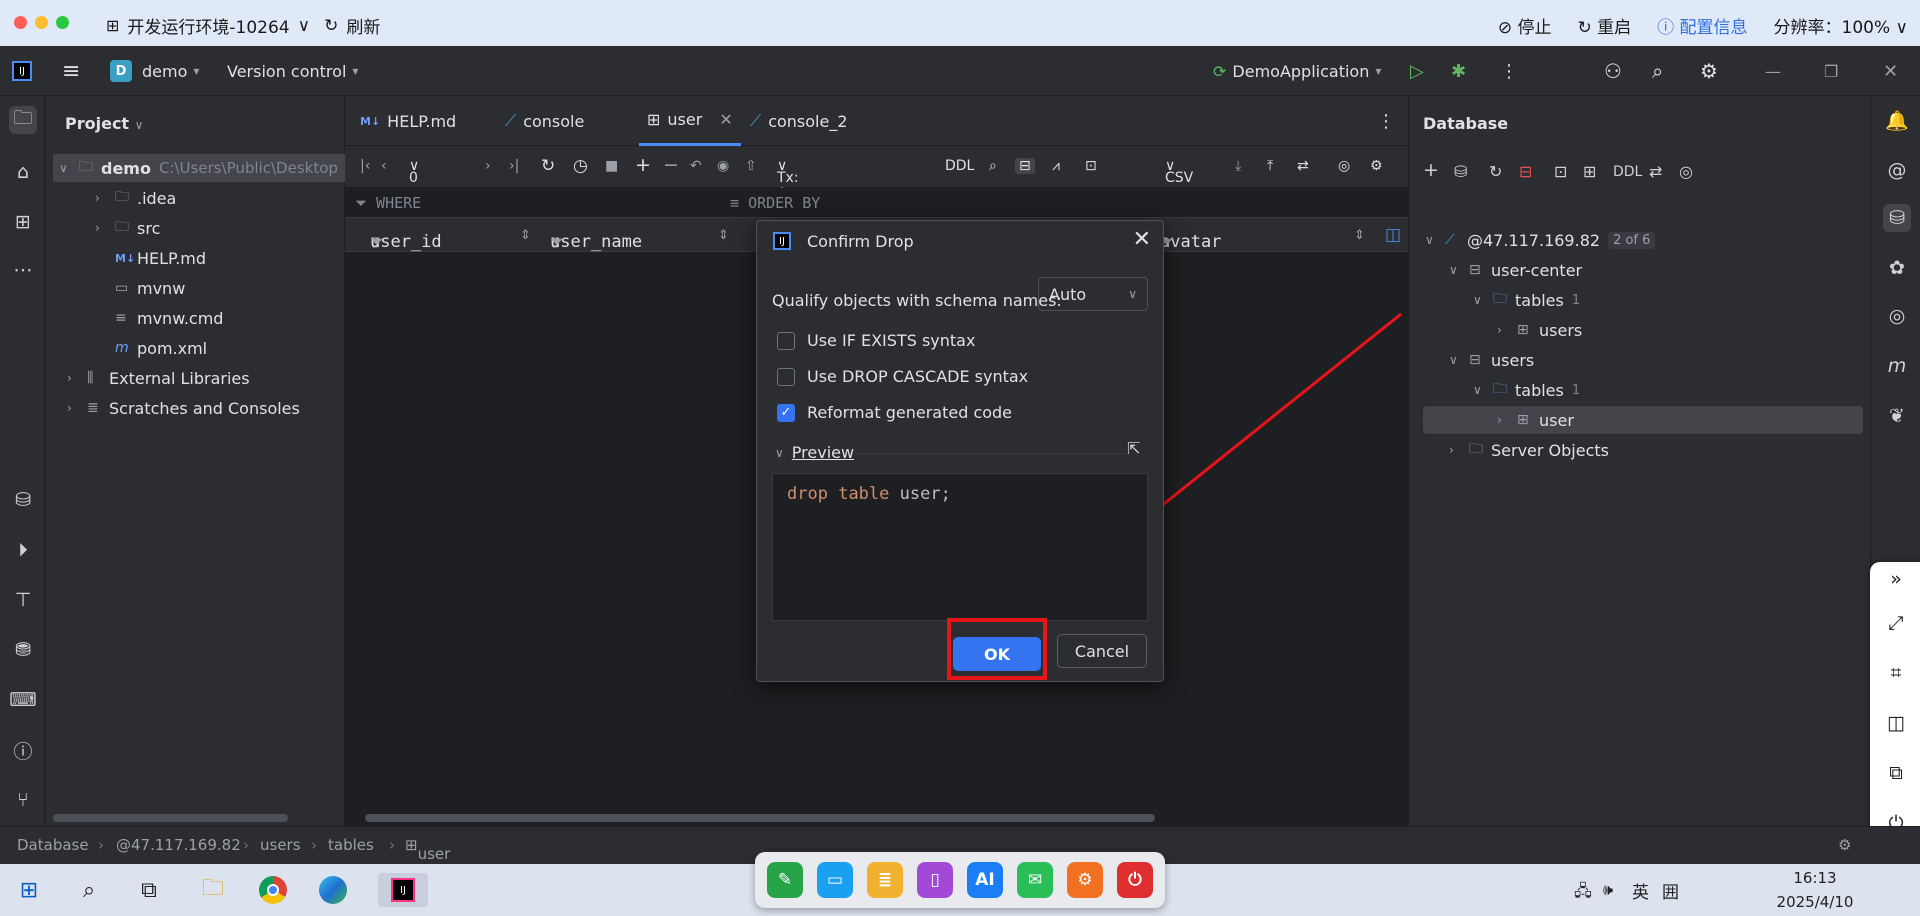 The height and width of the screenshot is (916, 1920). What do you see at coordinates (292, 71) in the screenshot?
I see `vcs-selector: Version control ▾` at bounding box center [292, 71].